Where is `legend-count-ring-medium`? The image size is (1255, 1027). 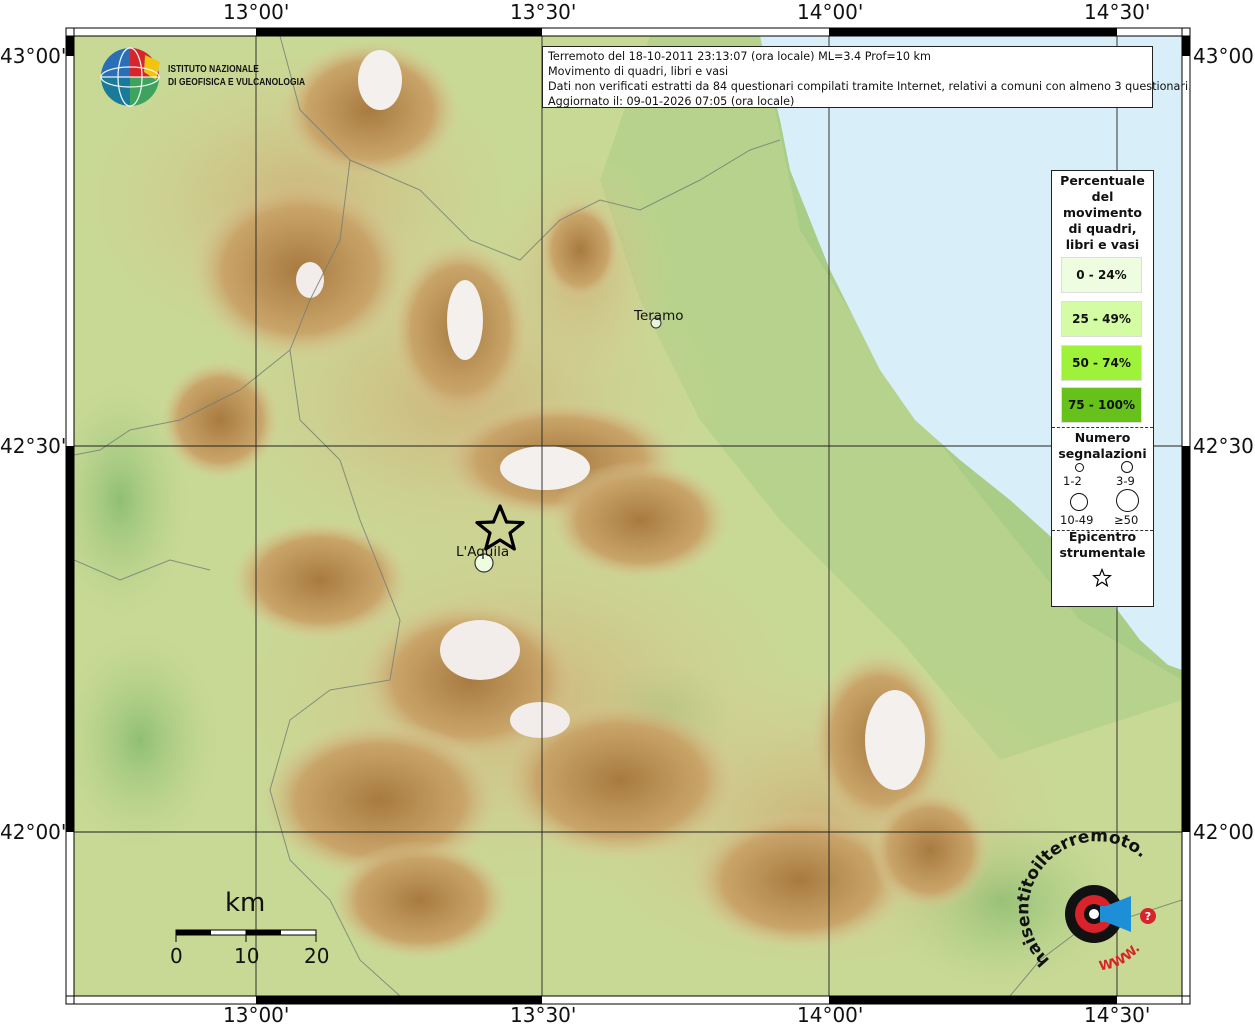
legend-count-ring-medium is located at coordinates (1127, 467).